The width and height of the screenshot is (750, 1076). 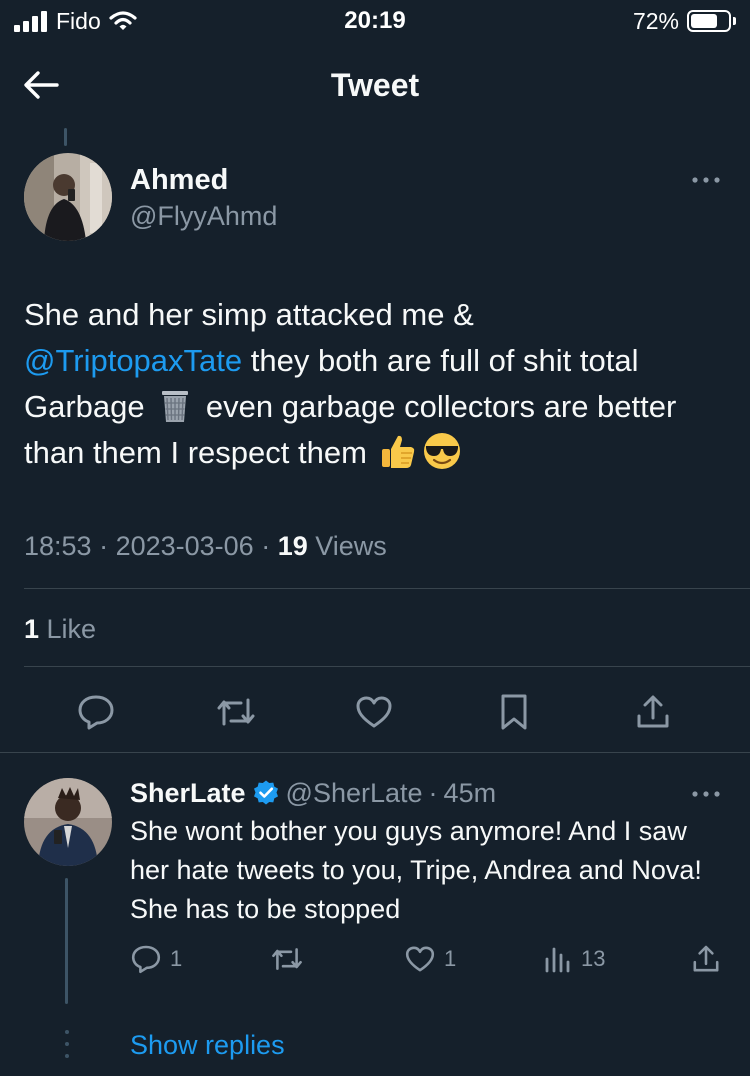 What do you see at coordinates (179, 180) in the screenshot?
I see `author-name: Ahmed` at bounding box center [179, 180].